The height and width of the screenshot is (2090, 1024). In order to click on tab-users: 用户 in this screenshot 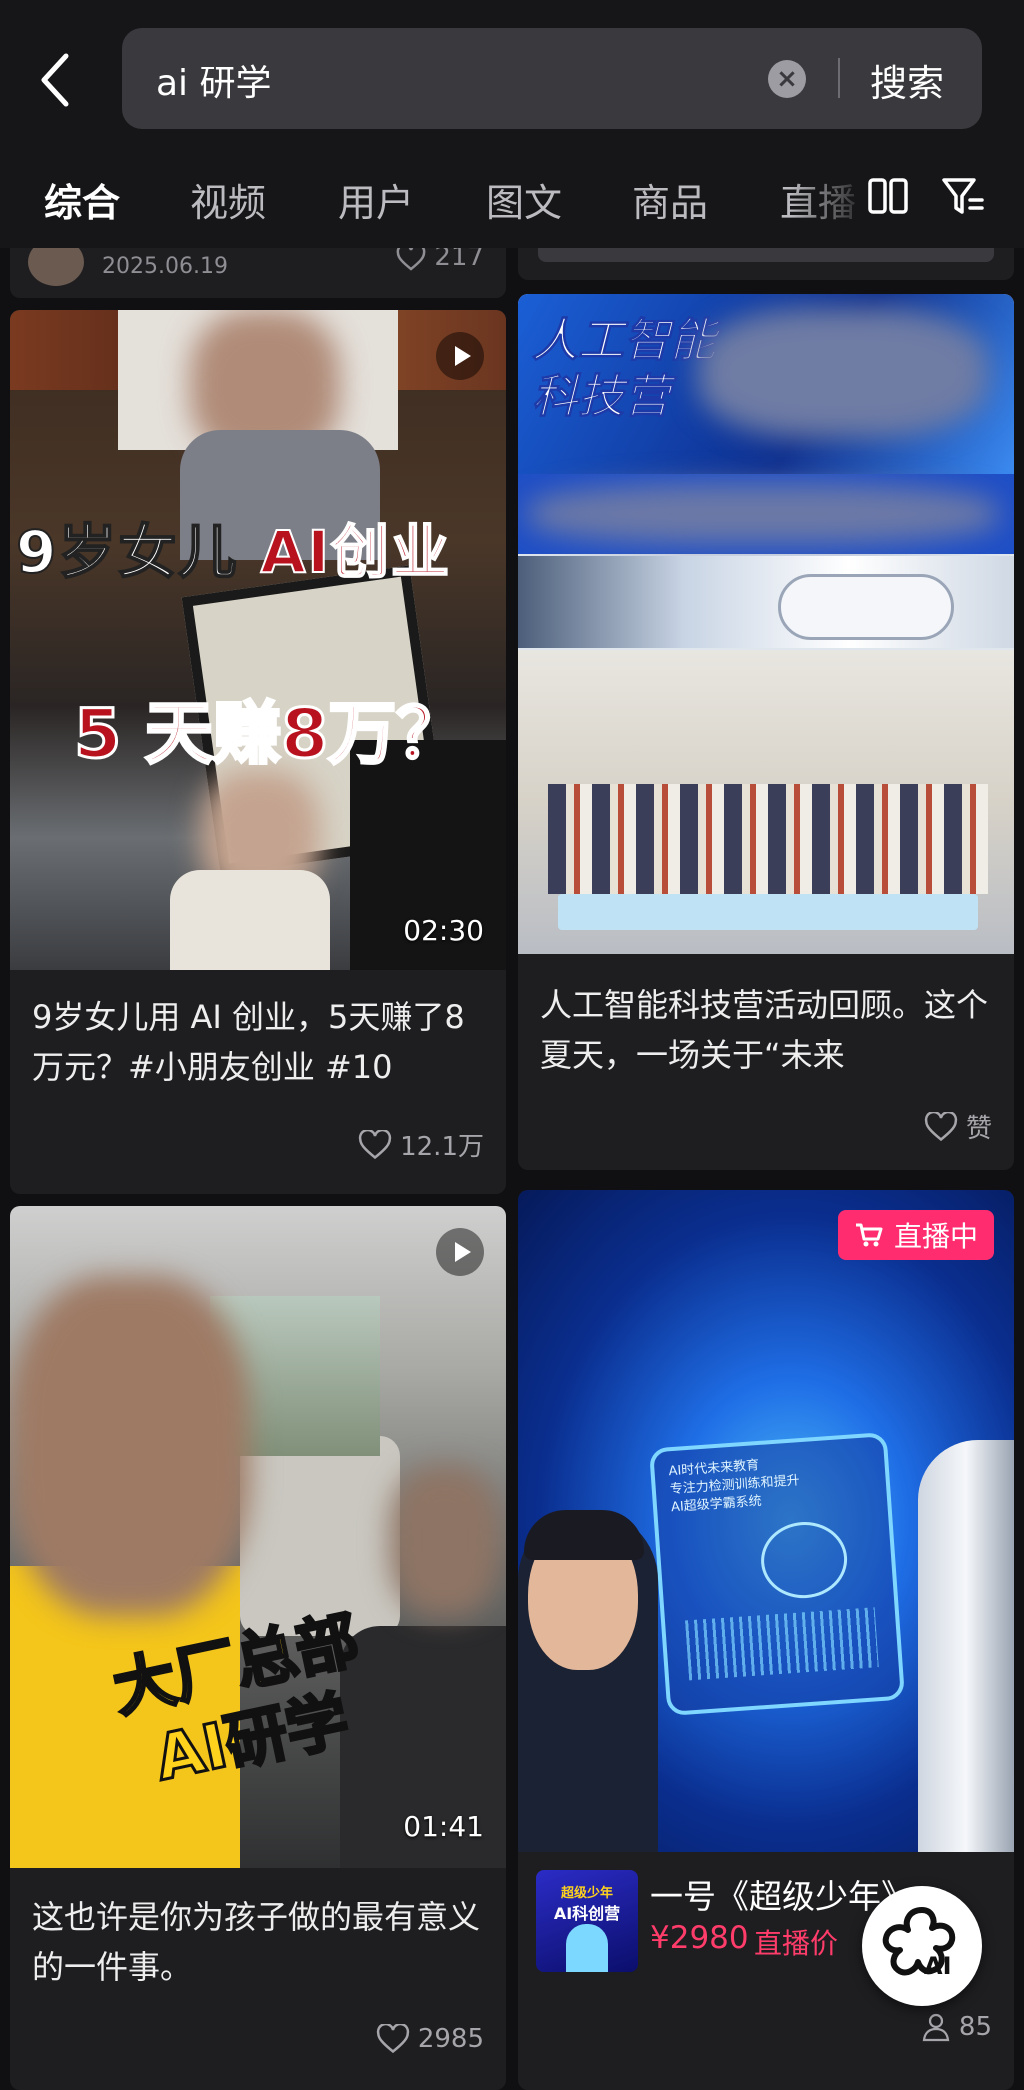, I will do `click(376, 199)`.